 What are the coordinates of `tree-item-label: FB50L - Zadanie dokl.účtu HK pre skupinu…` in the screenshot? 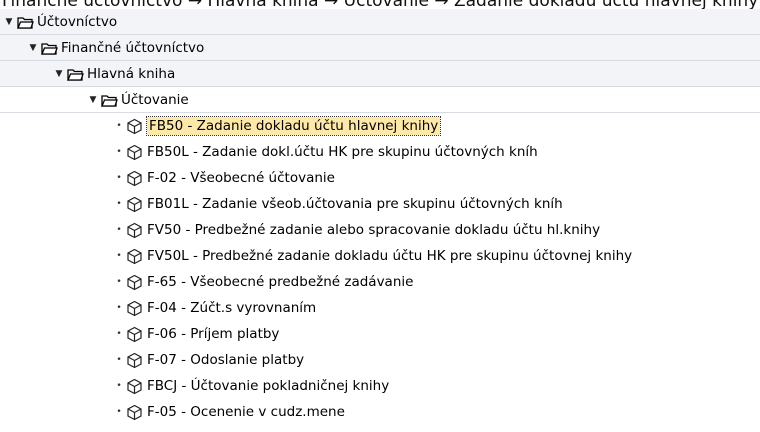 It's located at (342, 152).